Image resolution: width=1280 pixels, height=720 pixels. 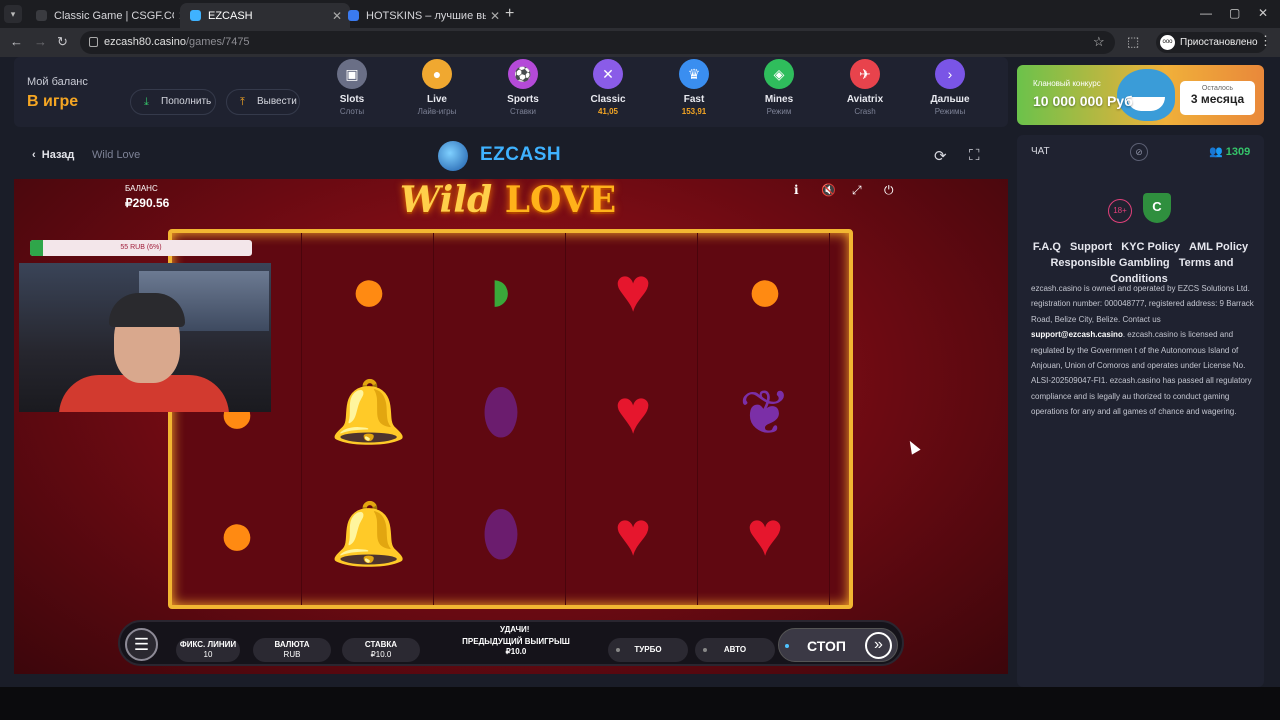 What do you see at coordinates (779, 74) in the screenshot?
I see `nav-icon: ◈` at bounding box center [779, 74].